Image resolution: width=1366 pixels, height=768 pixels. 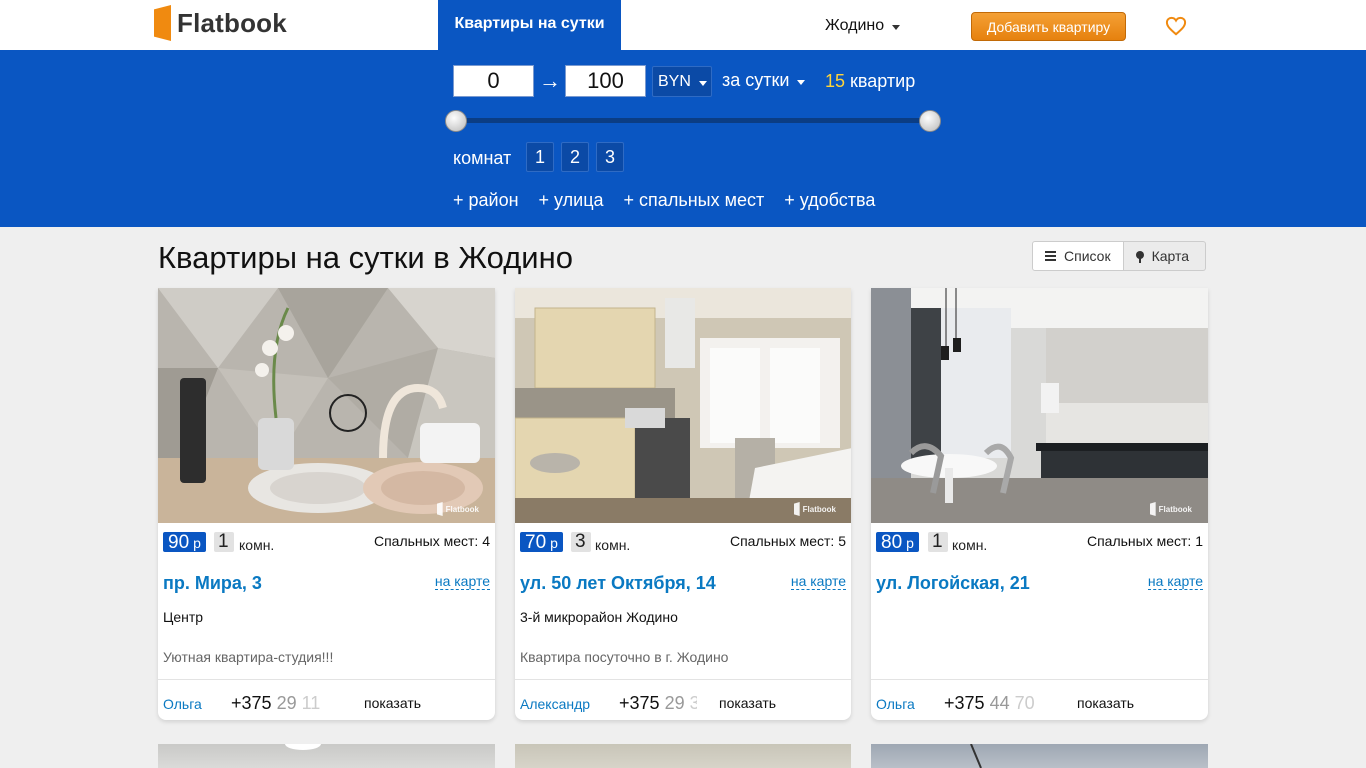 What do you see at coordinates (835, 81) in the screenshot?
I see `results-count-number: 15` at bounding box center [835, 81].